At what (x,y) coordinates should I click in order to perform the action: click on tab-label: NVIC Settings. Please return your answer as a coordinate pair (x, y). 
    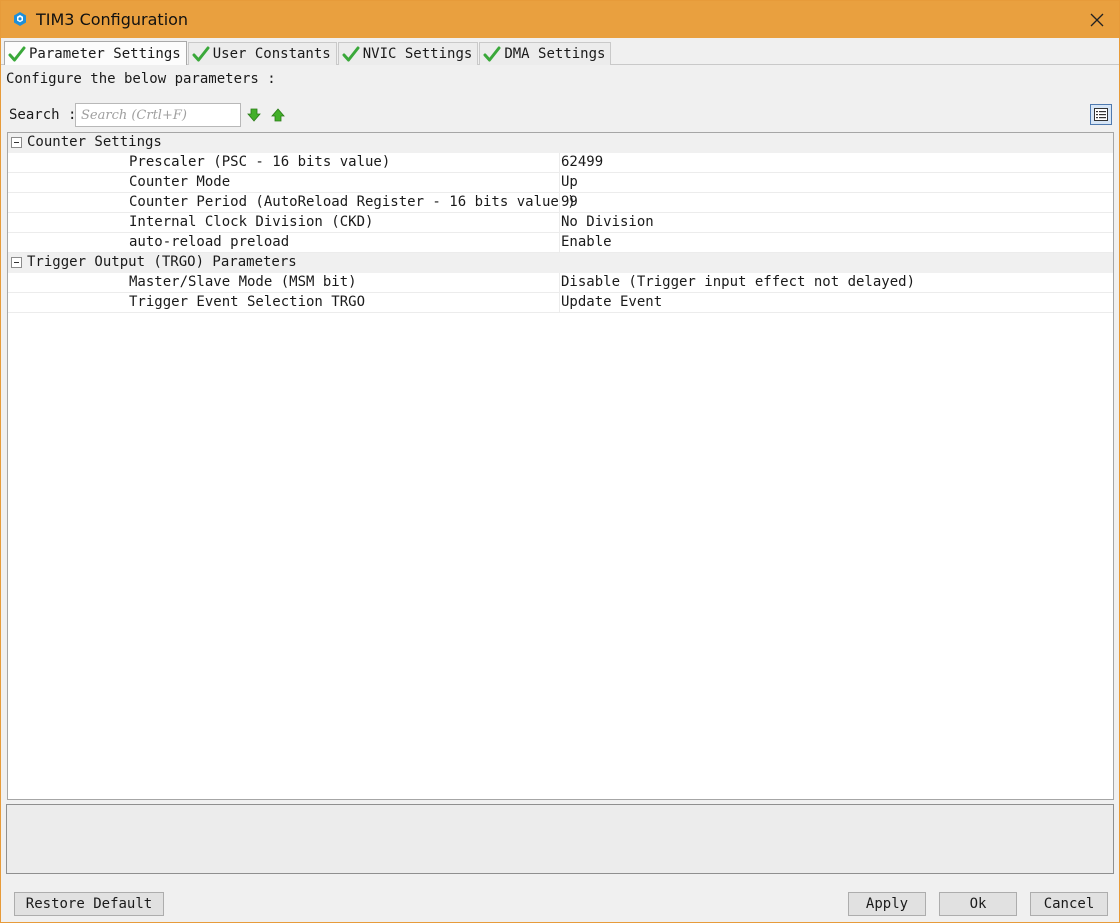
    Looking at the image, I should click on (417, 54).